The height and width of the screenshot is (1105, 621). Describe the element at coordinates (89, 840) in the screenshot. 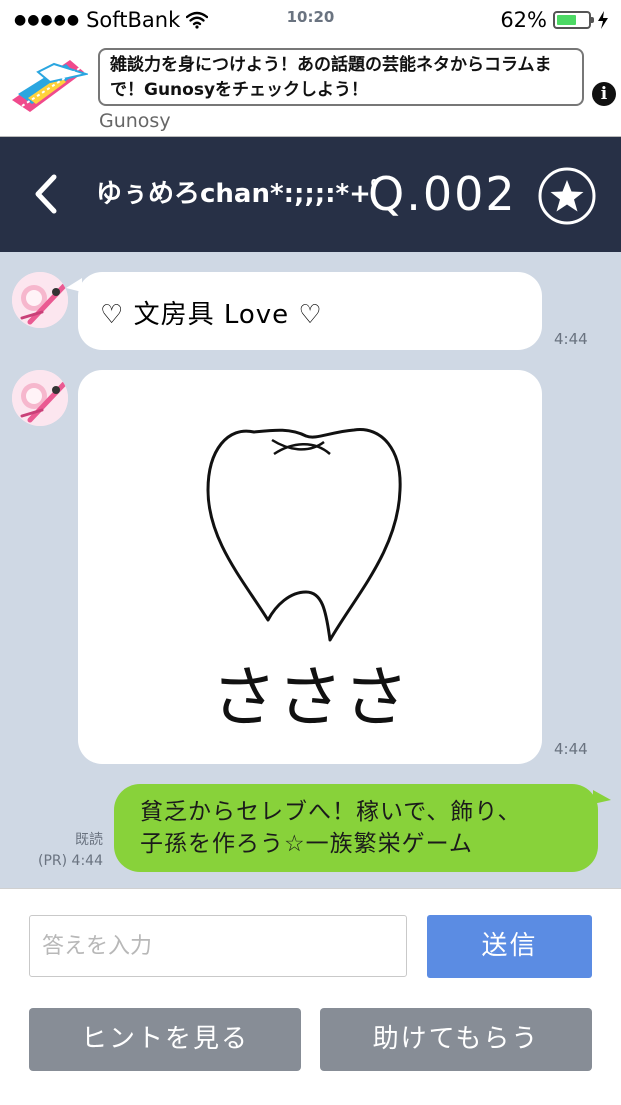

I see `read-label: 既読` at that location.